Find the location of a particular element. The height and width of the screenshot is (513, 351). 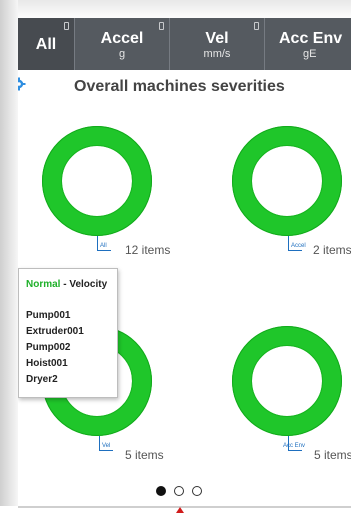

chart-count-all: 12 items is located at coordinates (148, 250).